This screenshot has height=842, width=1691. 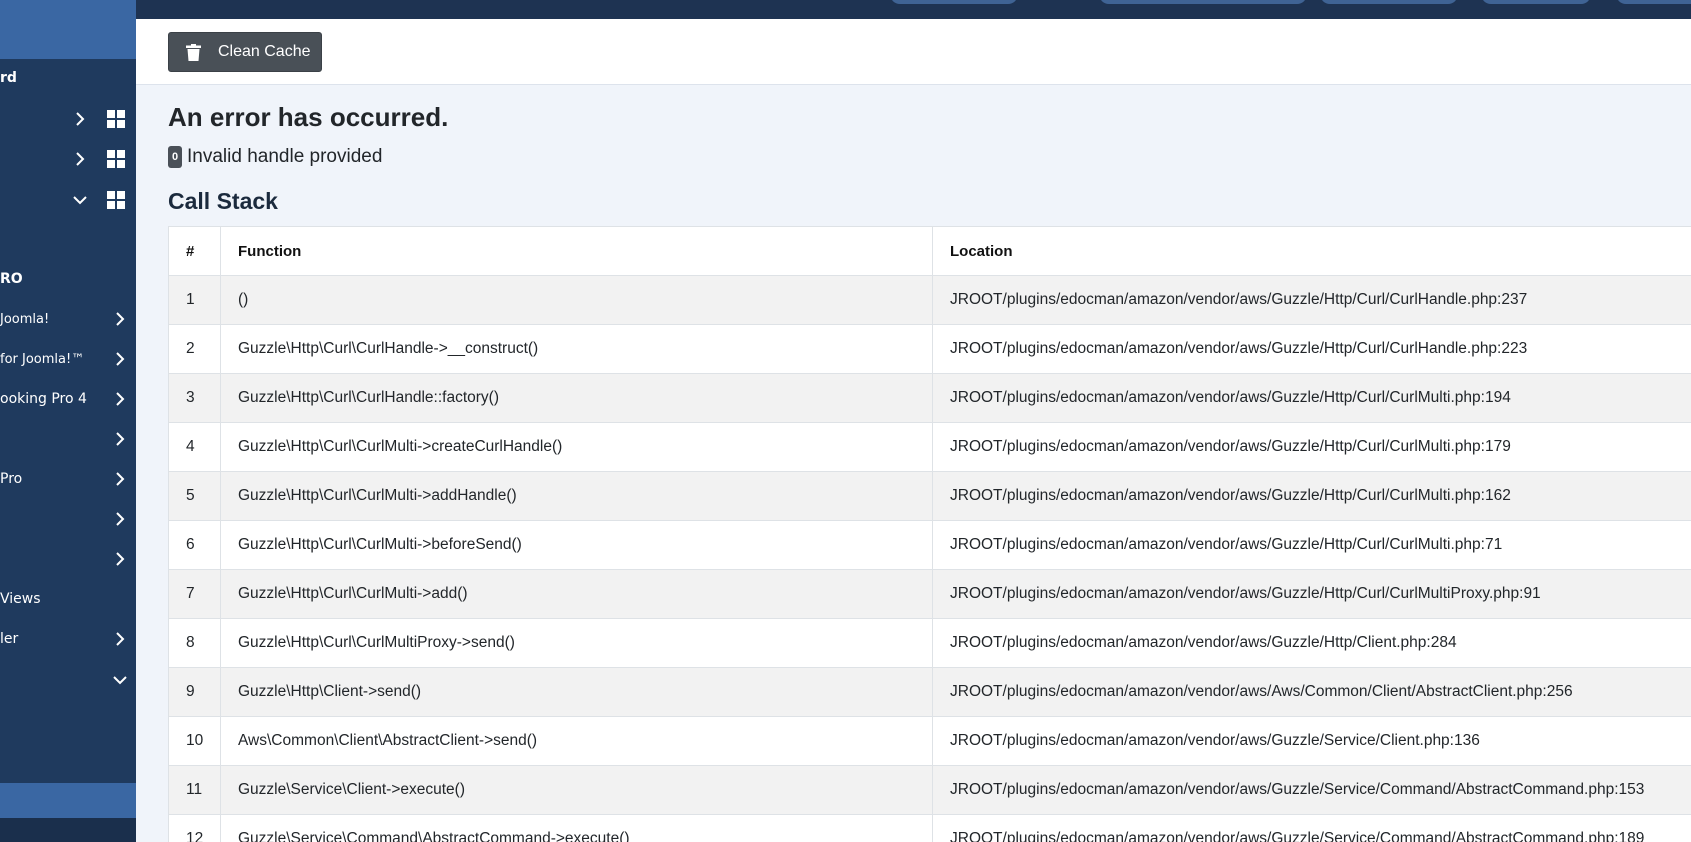 What do you see at coordinates (576, 496) in the screenshot?
I see `cell-function: Guzzle\Http\Curl\CurlMulti->addHandle()` at bounding box center [576, 496].